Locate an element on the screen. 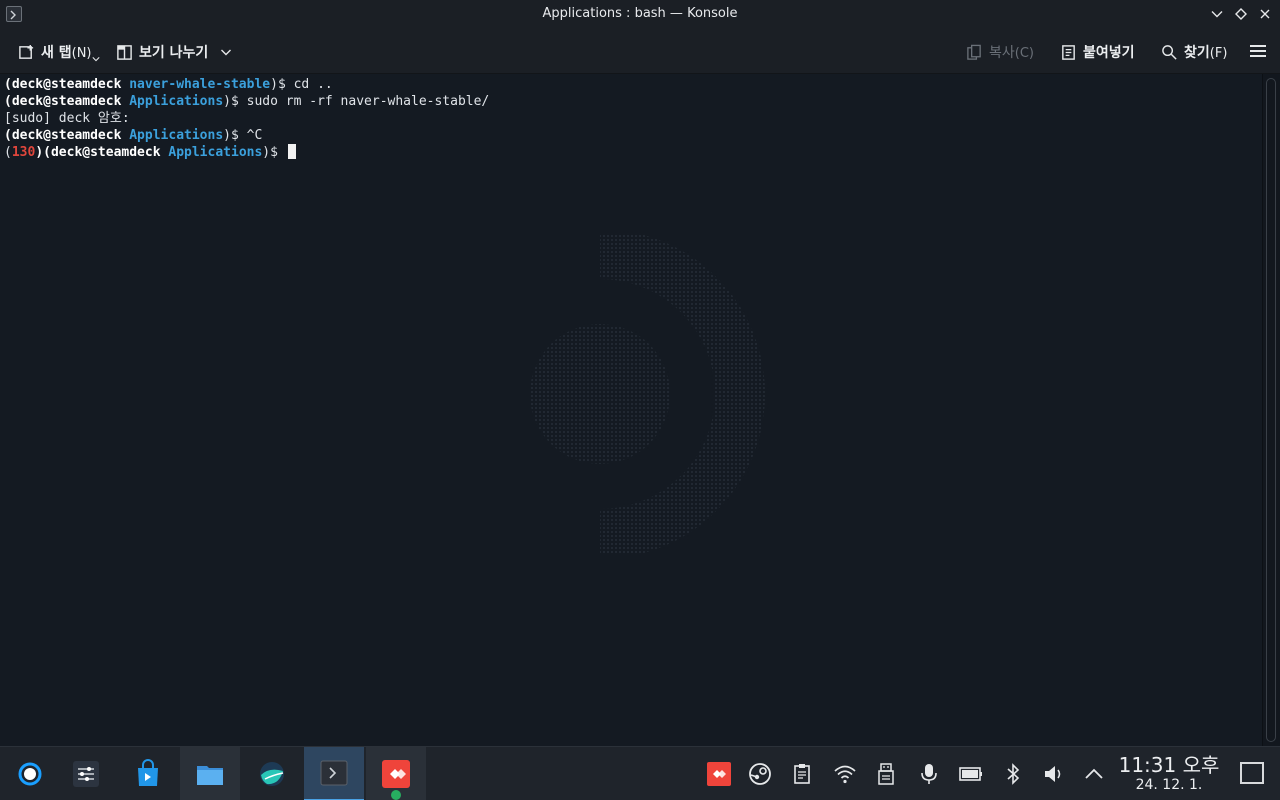  command-text: )$ sudo rm -rf naver-whale-stable/ is located at coordinates (356, 101).